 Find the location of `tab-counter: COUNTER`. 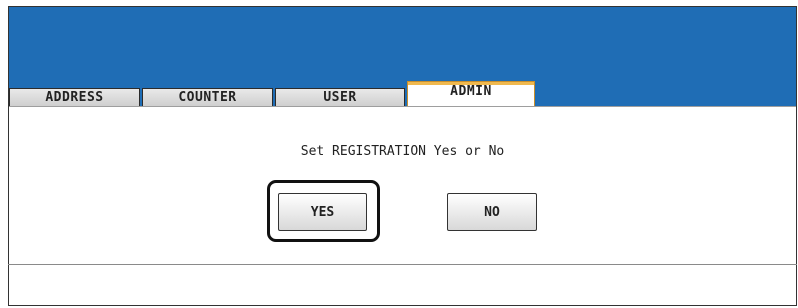

tab-counter: COUNTER is located at coordinates (207, 97).